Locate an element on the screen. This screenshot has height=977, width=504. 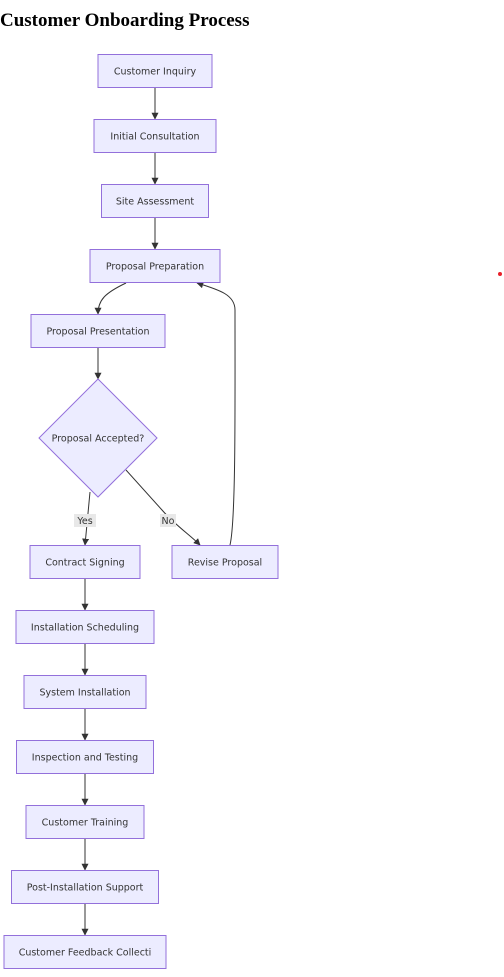
edge-accepted-revise is located at coordinates (163, 507).